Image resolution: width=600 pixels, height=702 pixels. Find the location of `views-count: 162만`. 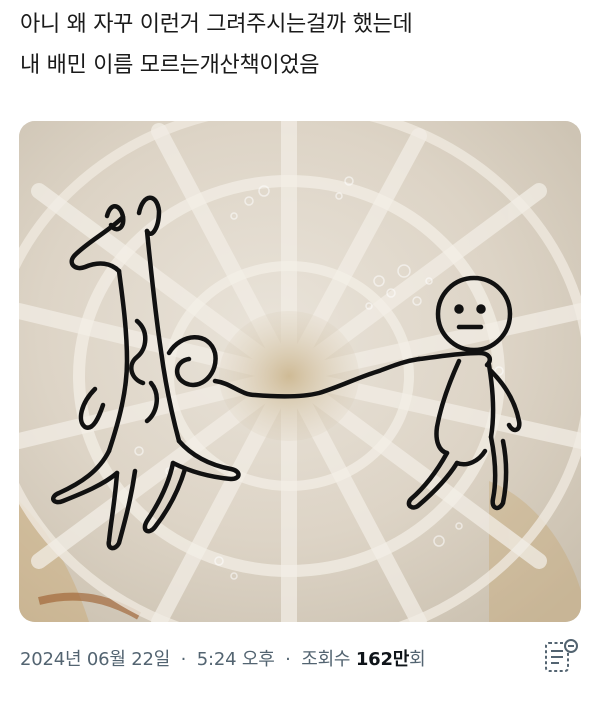

views-count: 162만 is located at coordinates (382, 659).